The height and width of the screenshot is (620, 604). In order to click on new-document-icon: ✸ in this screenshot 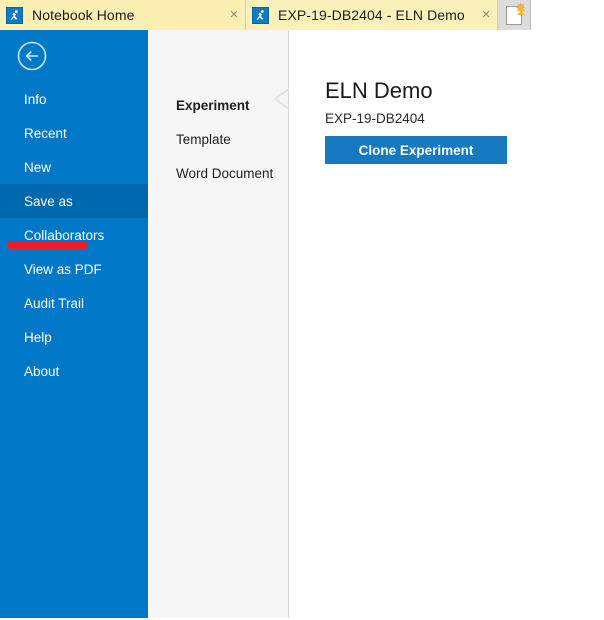, I will do `click(516, 13)`.